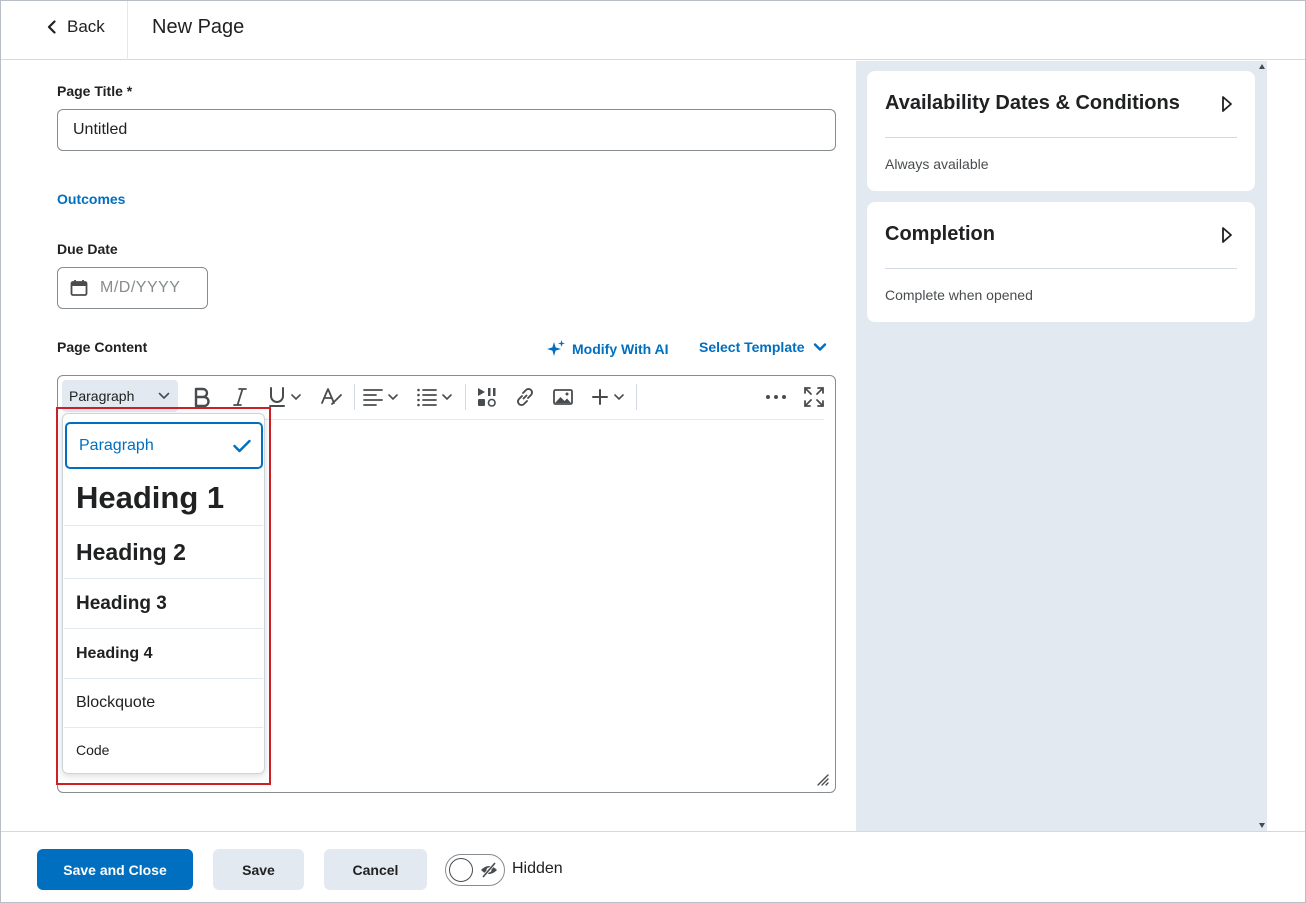  I want to click on insert-button, so click(607, 397).